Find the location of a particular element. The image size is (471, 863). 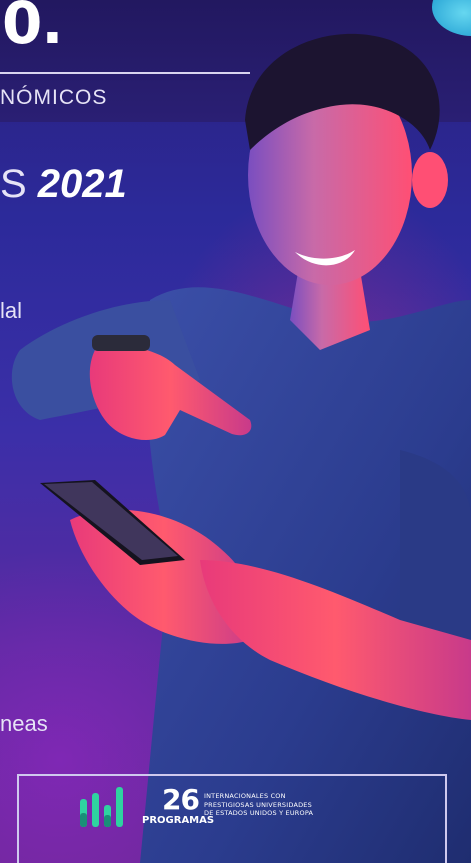

programs-description-line: DE ESTADOS UNIDOS Y EUROPA is located at coordinates (259, 813).